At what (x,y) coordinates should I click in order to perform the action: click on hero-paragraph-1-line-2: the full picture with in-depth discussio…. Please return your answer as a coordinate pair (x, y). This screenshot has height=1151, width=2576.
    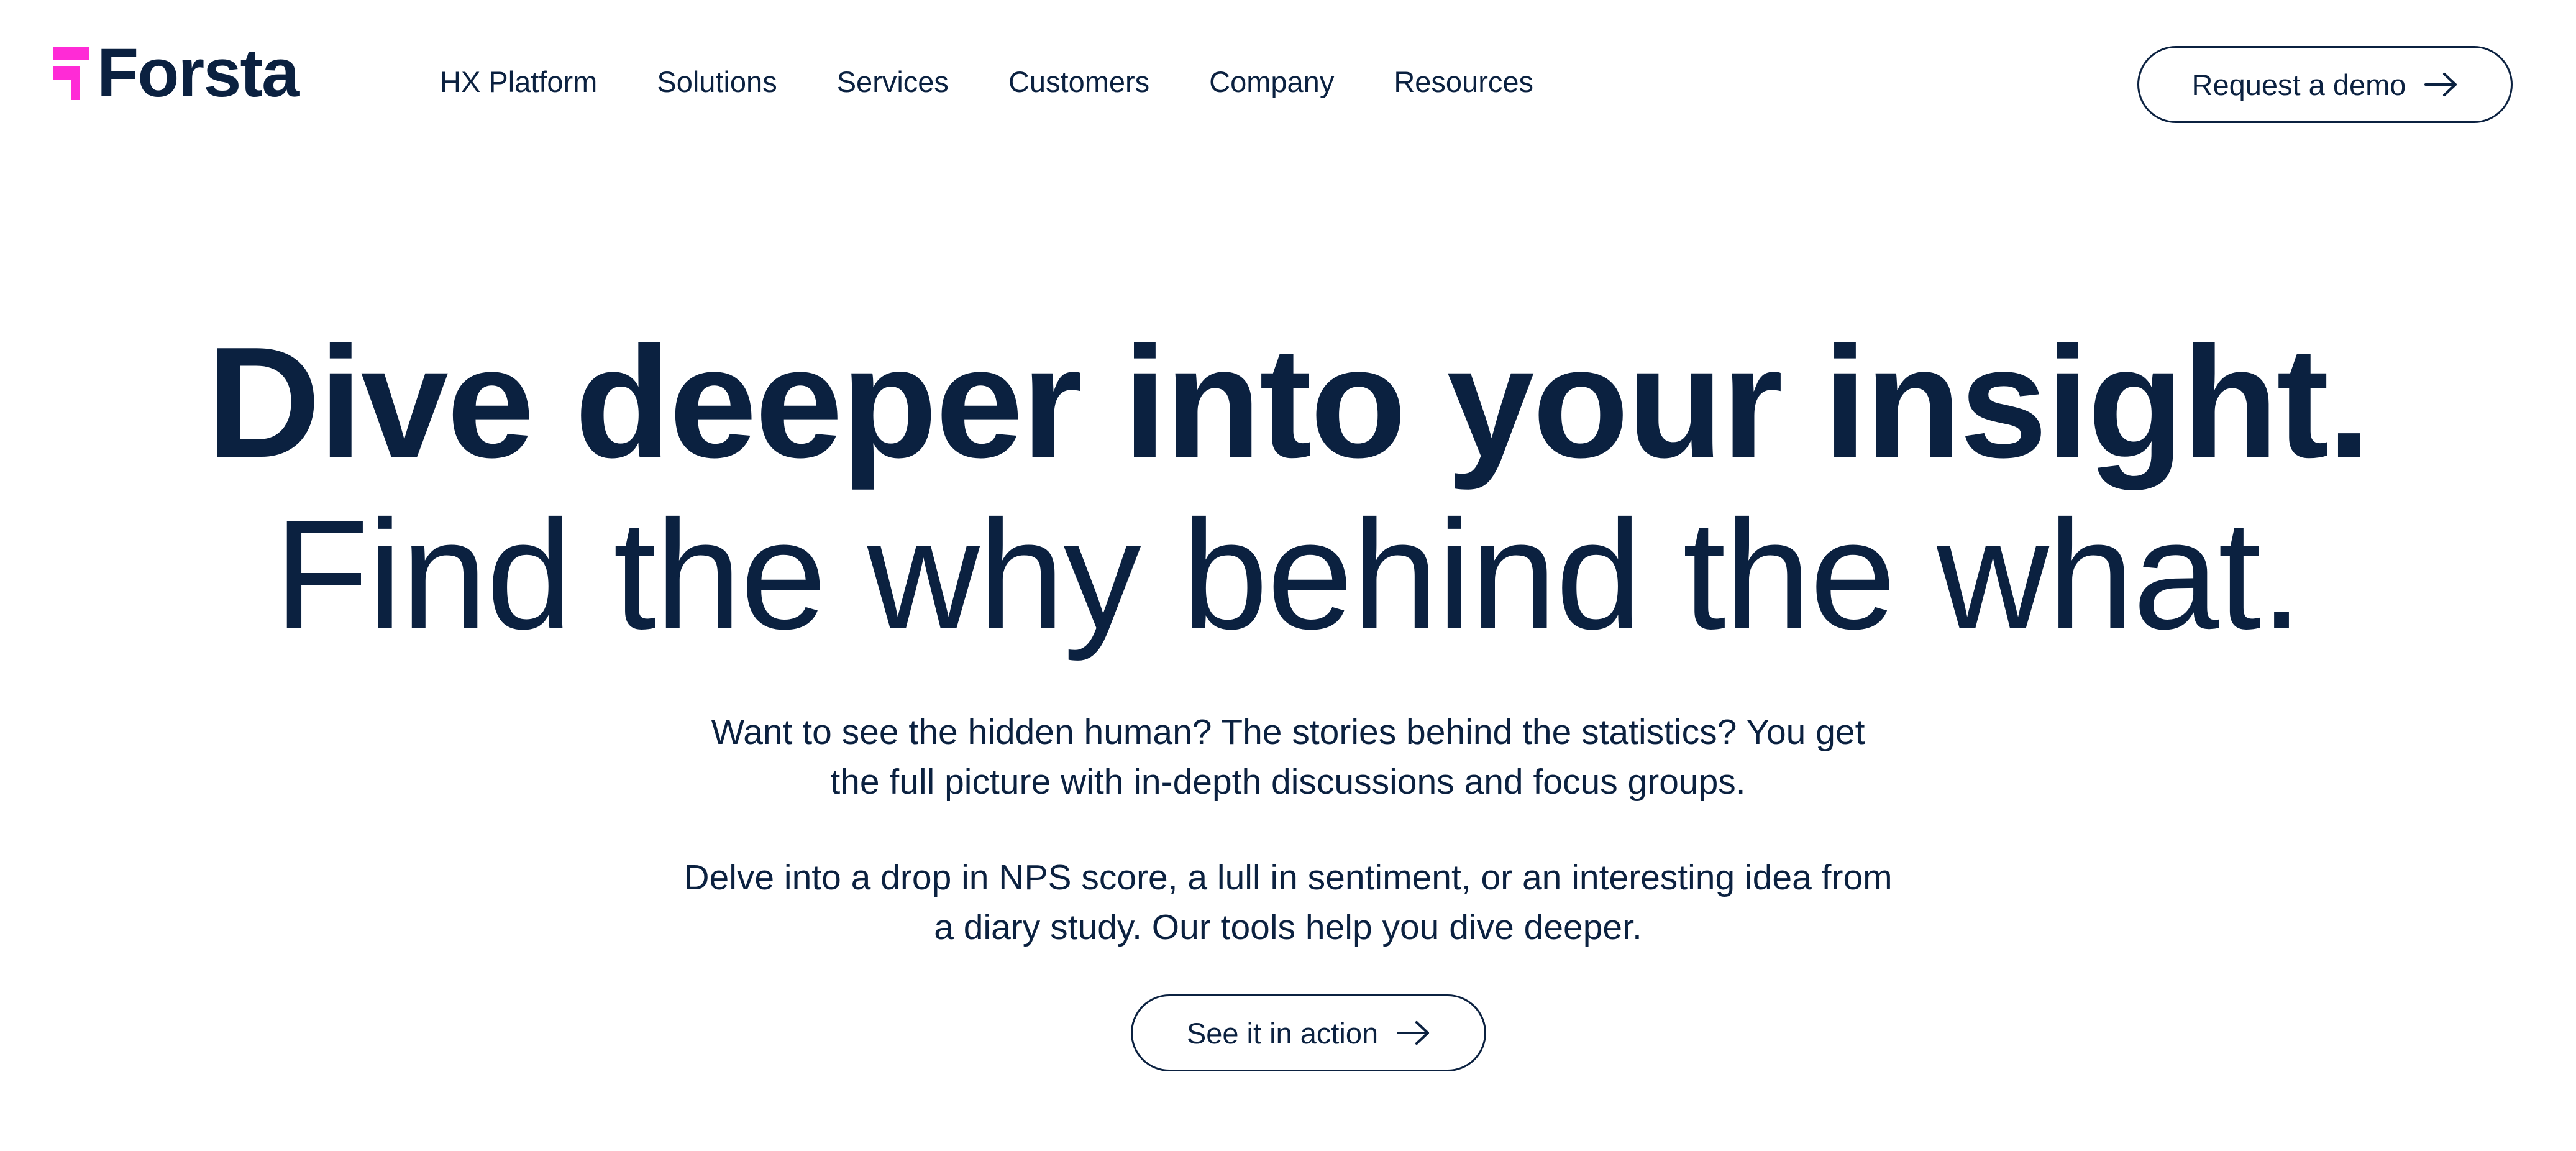
    Looking at the image, I should click on (1288, 782).